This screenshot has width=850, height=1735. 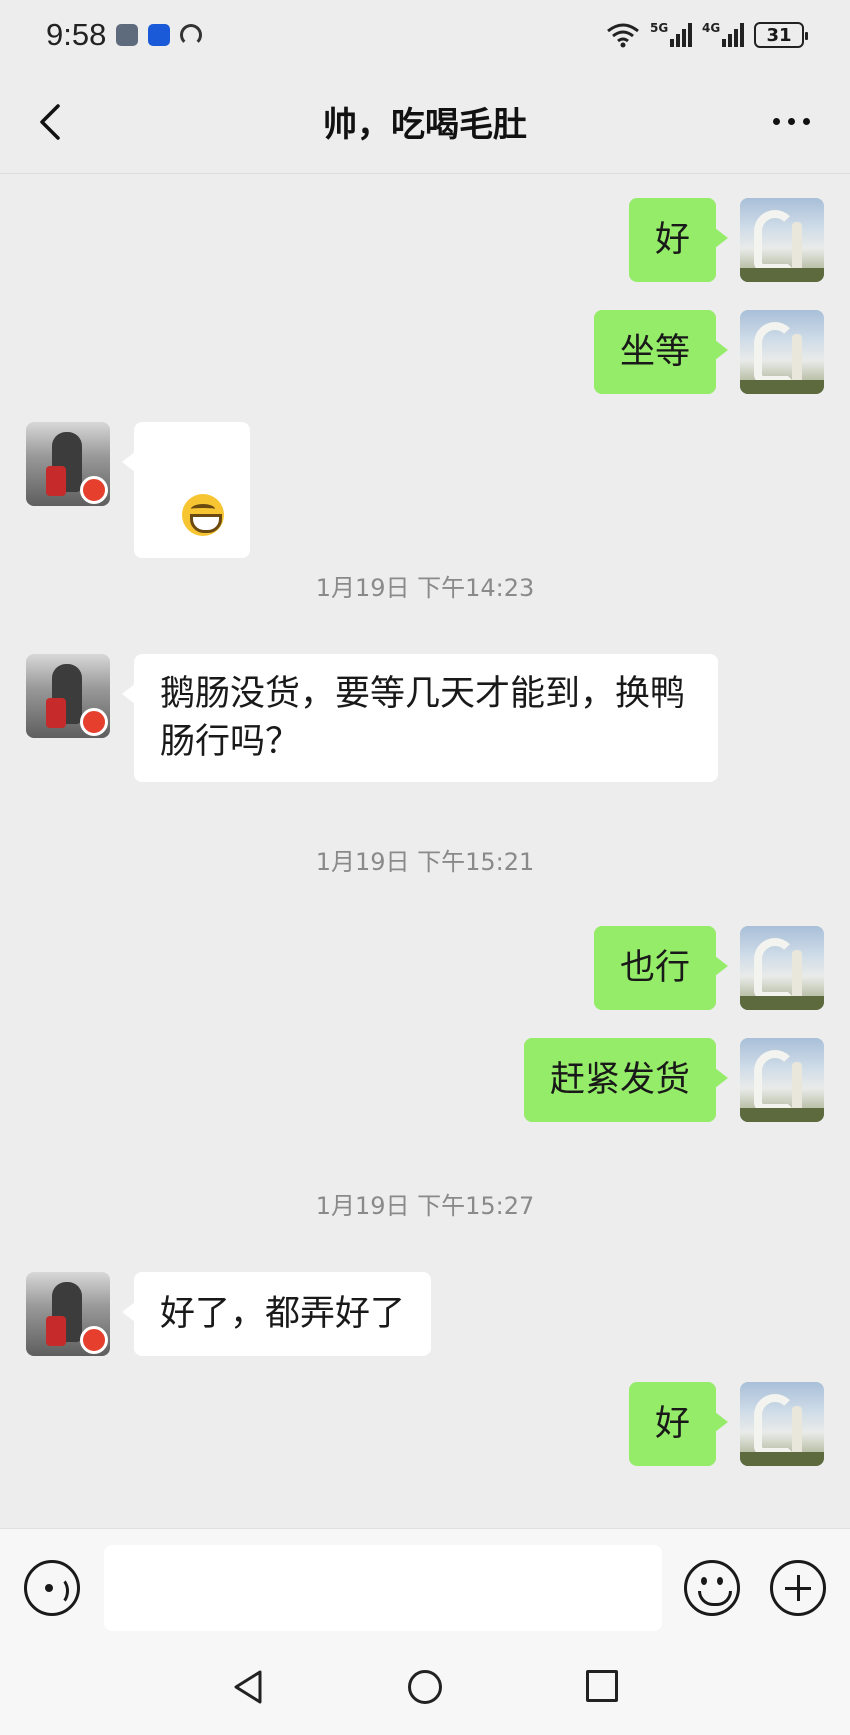 I want to click on network-5g-label: 5G, so click(x=659, y=28).